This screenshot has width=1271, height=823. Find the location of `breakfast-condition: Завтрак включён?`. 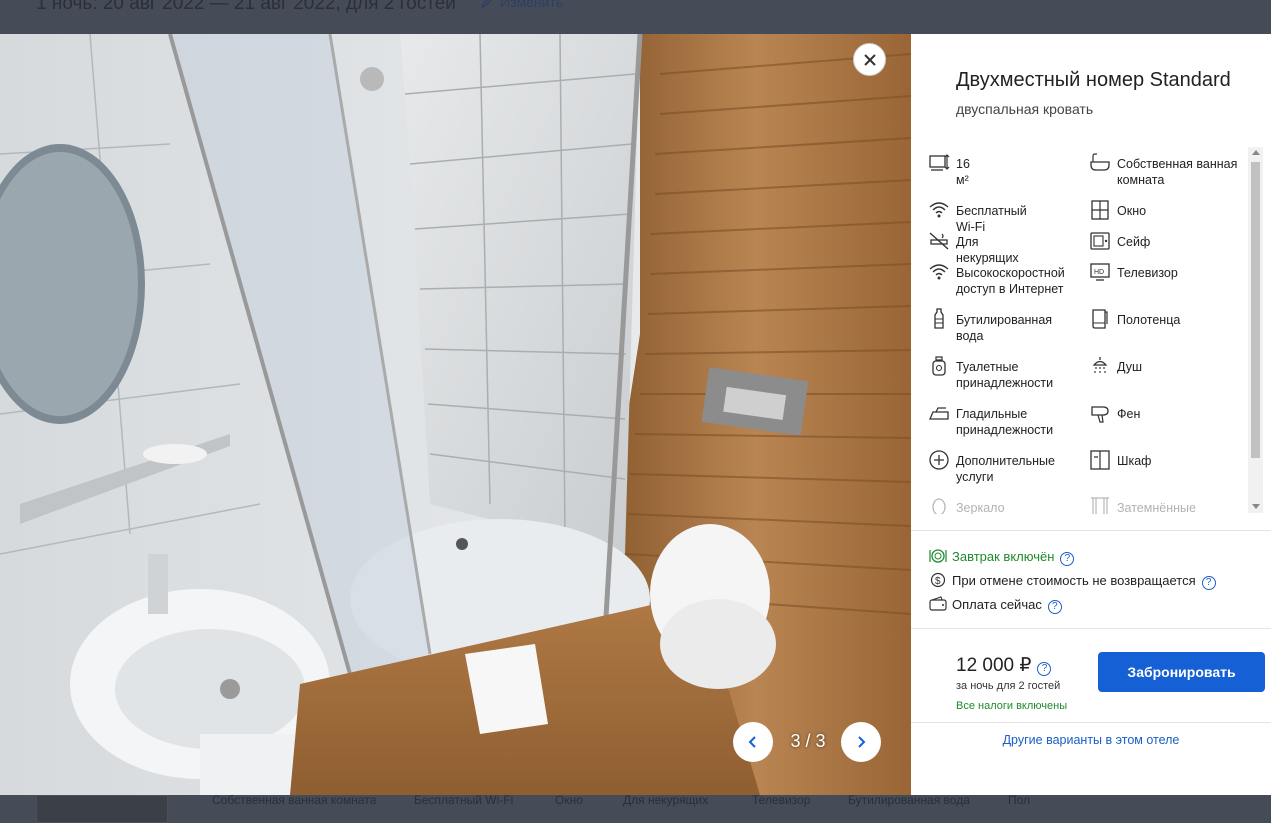

breakfast-condition: Завтрак включён? is located at coordinates (1001, 557).